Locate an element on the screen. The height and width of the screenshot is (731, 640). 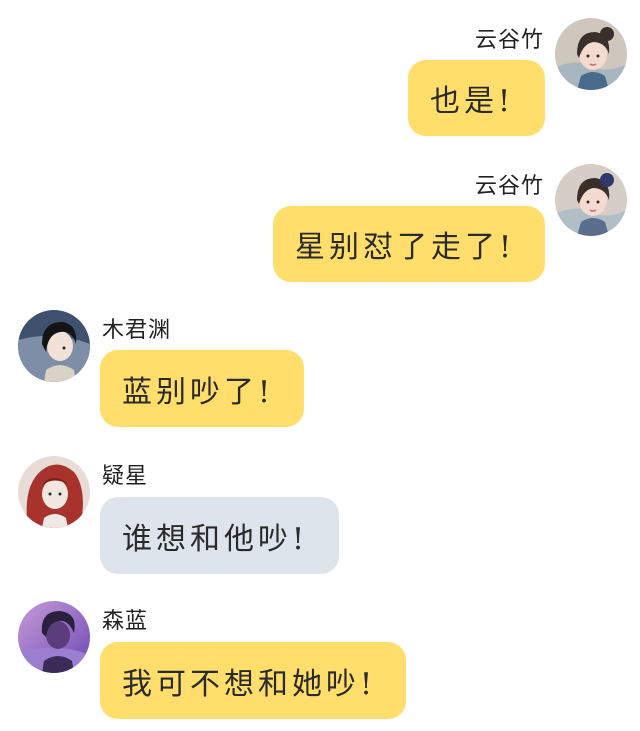
sender-name: 森蓝 is located at coordinates (125, 621).